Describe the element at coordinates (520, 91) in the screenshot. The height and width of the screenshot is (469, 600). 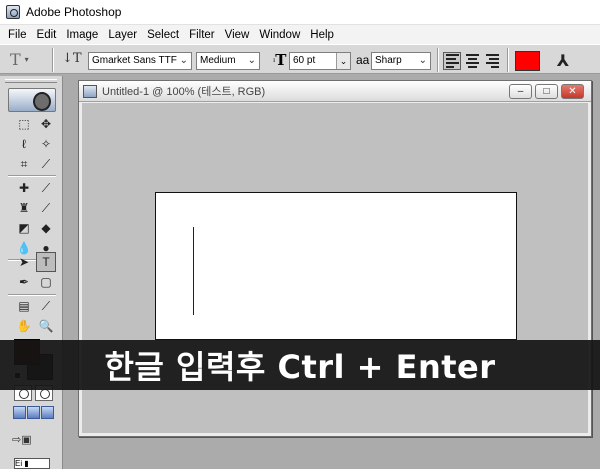
I see `minimize-button: –` at that location.